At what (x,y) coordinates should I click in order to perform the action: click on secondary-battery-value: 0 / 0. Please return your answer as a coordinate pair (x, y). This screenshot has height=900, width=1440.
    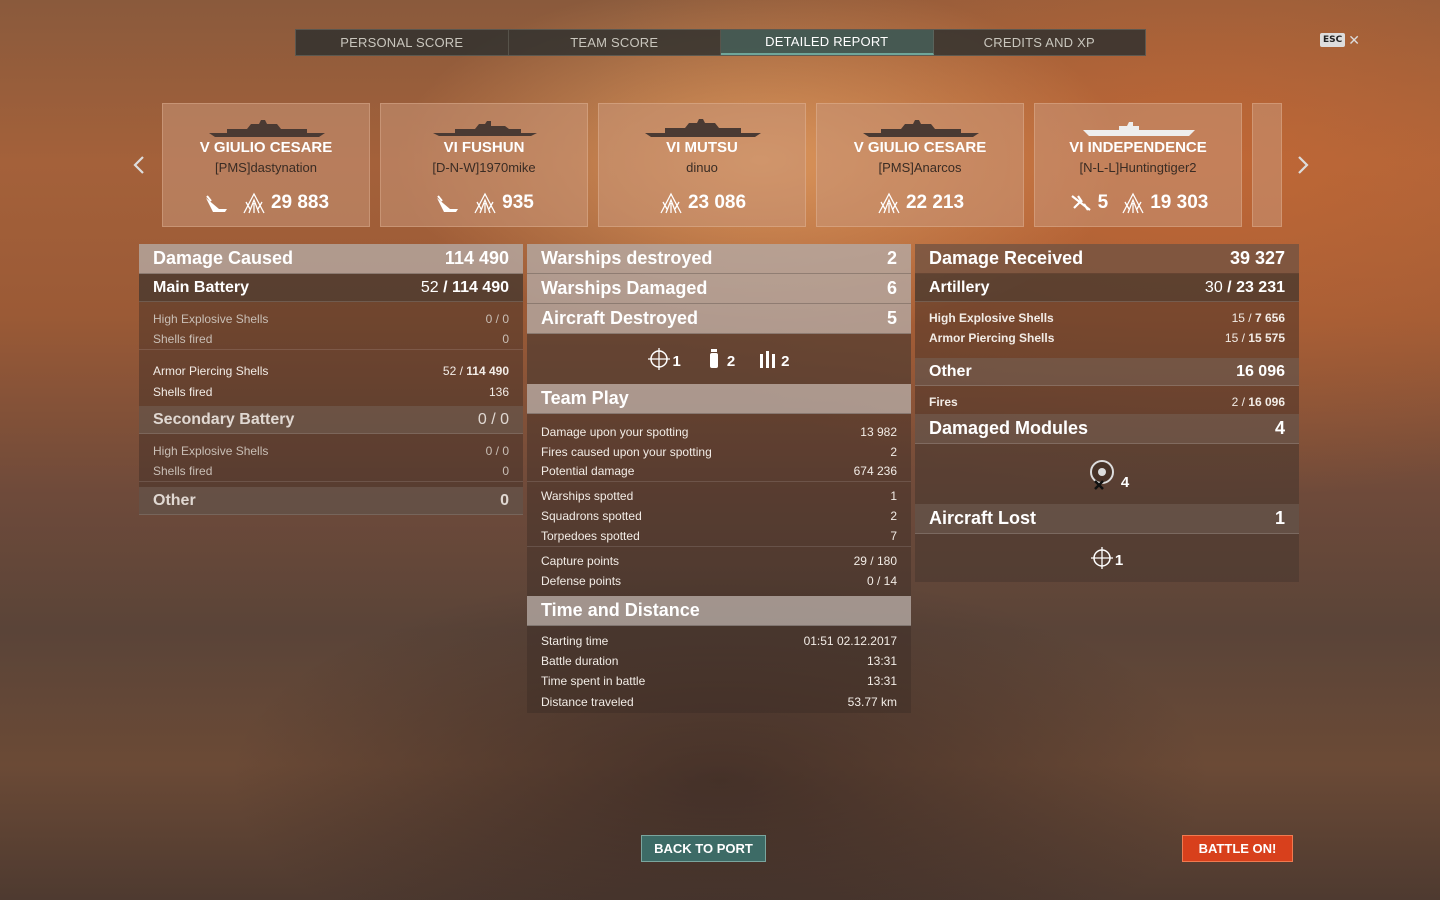
    Looking at the image, I should click on (493, 419).